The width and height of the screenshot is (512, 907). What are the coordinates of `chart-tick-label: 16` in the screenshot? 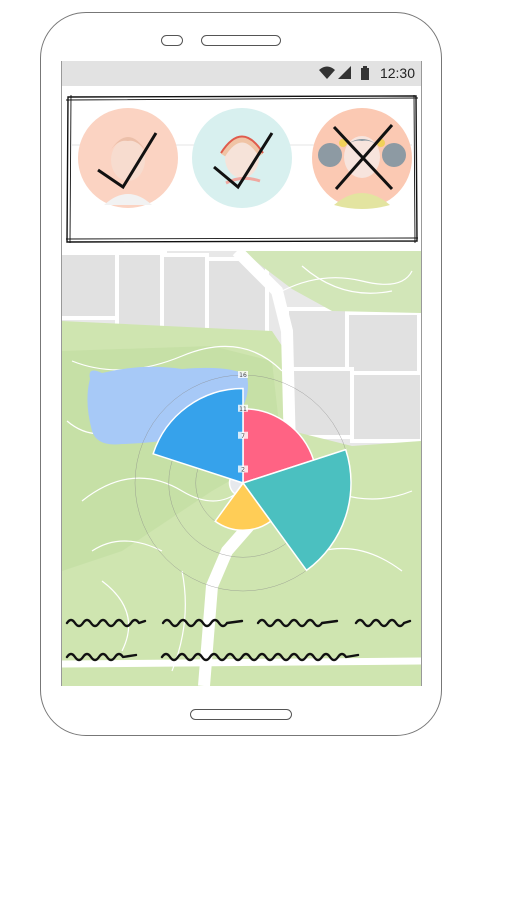 It's located at (243, 375).